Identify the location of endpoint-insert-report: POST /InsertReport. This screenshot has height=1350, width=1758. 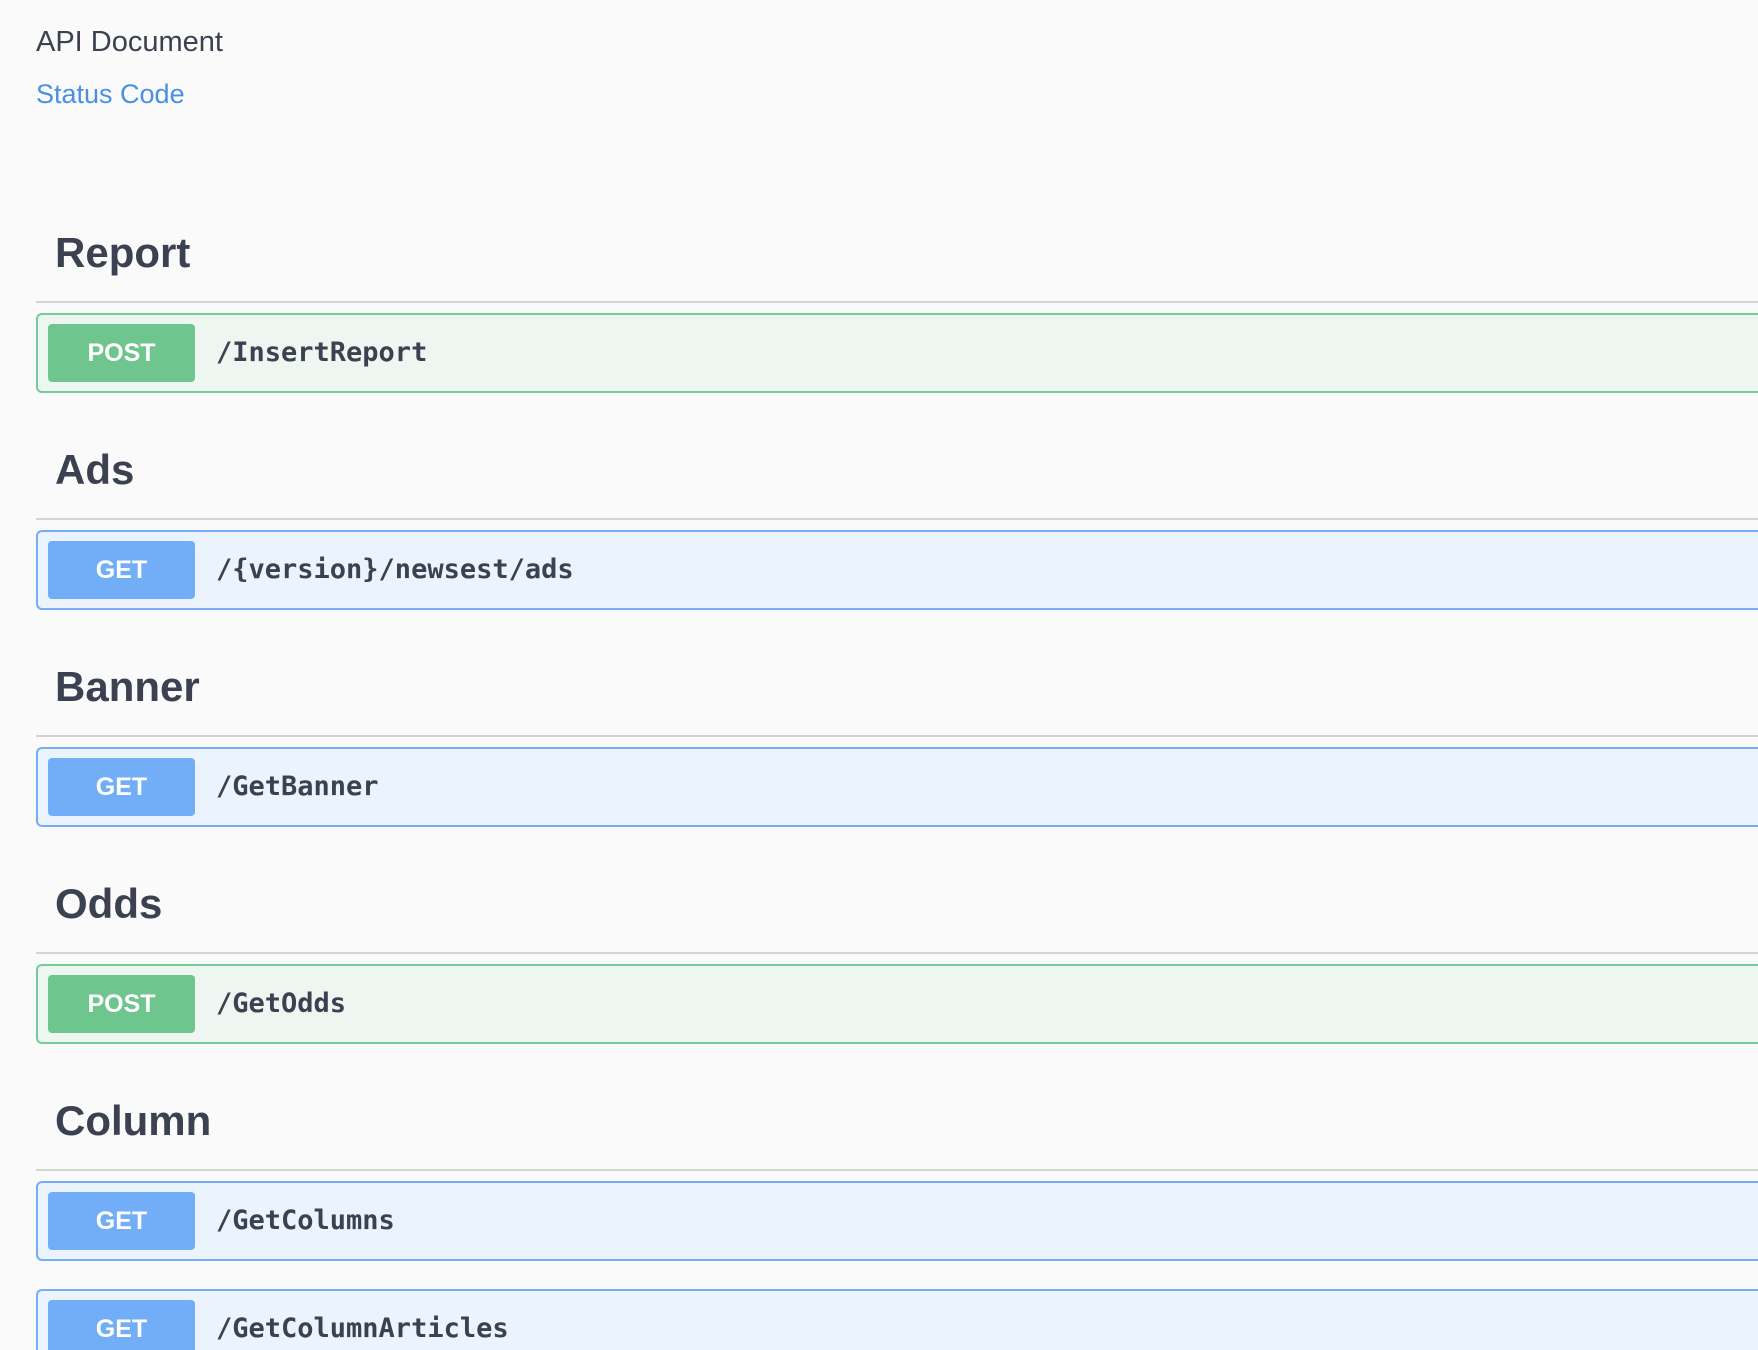
(897, 353).